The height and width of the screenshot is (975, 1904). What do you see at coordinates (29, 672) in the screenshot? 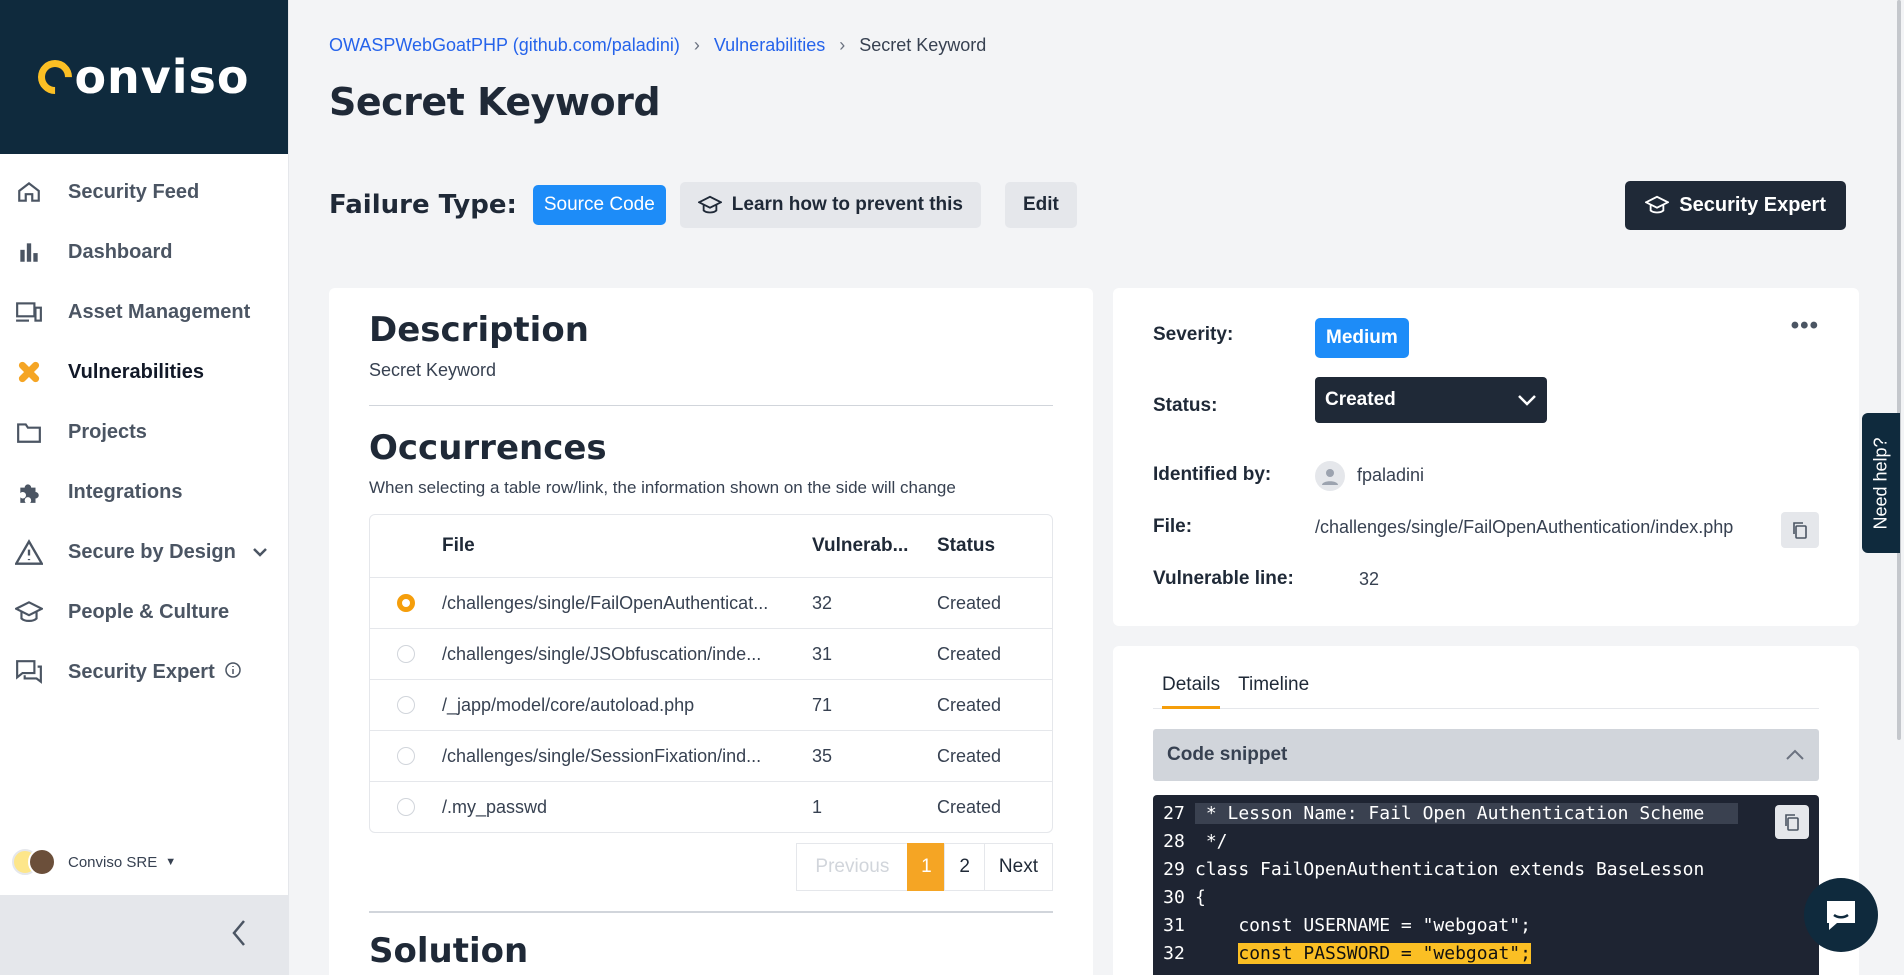
I see `chat-icon` at bounding box center [29, 672].